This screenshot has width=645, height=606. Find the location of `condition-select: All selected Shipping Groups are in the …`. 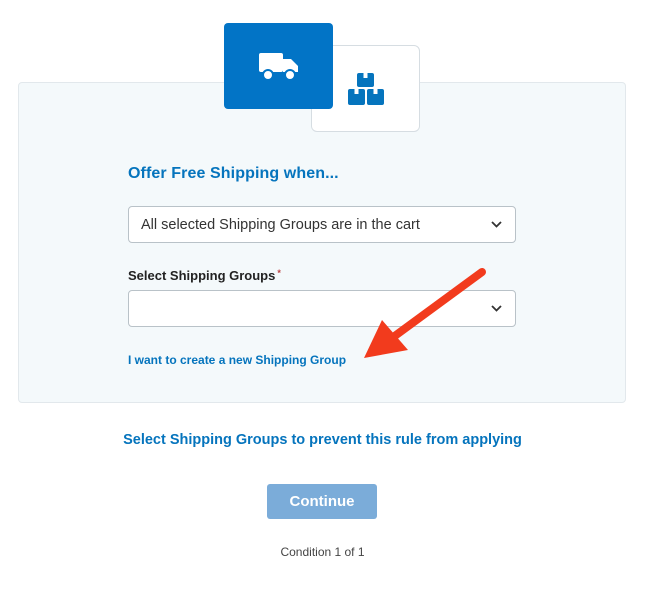

condition-select: All selected Shipping Groups are in the … is located at coordinates (322, 224).